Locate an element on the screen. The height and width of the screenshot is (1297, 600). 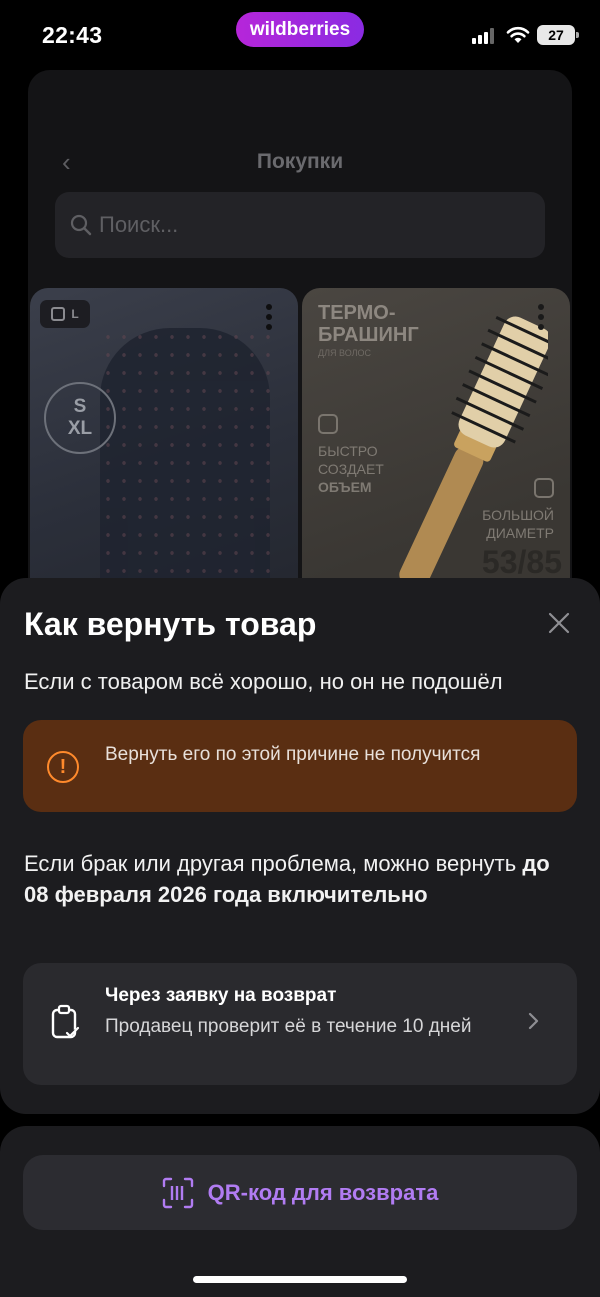
qr-scan-icon is located at coordinates (177, 1192).